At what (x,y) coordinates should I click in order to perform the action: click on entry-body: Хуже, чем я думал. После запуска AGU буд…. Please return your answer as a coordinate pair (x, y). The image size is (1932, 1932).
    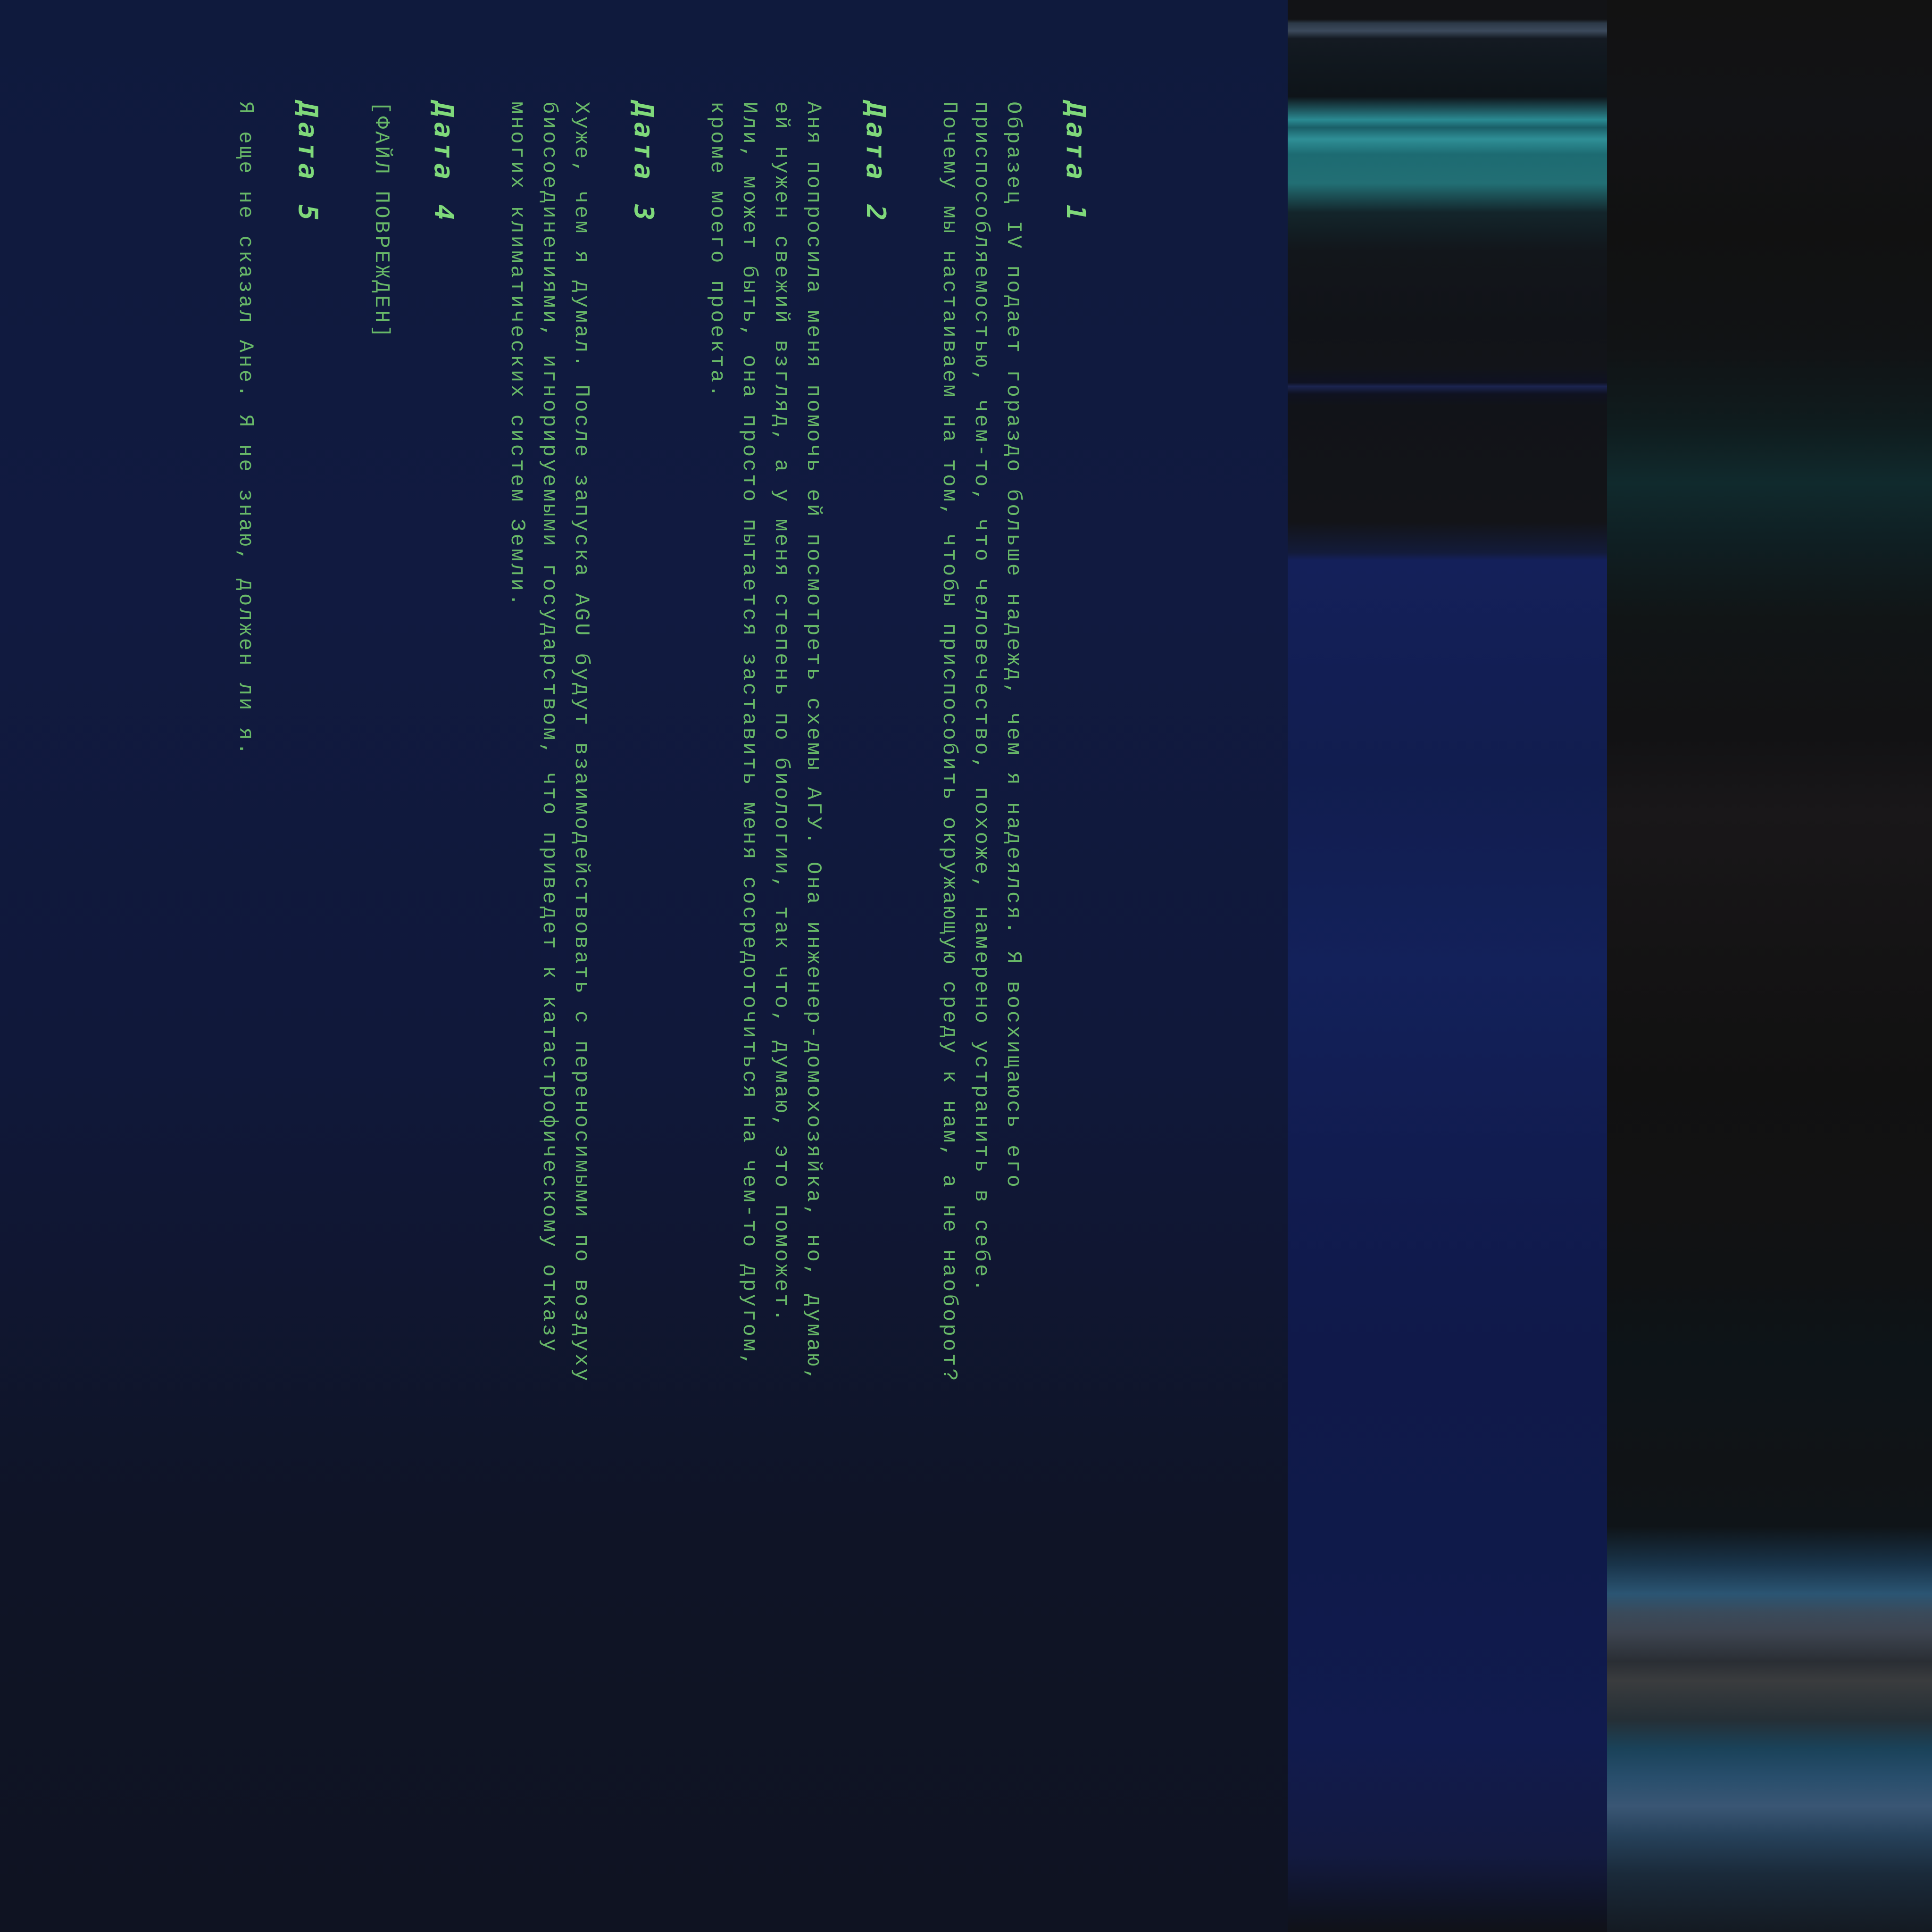
    Looking at the image, I should click on (549, 1016).